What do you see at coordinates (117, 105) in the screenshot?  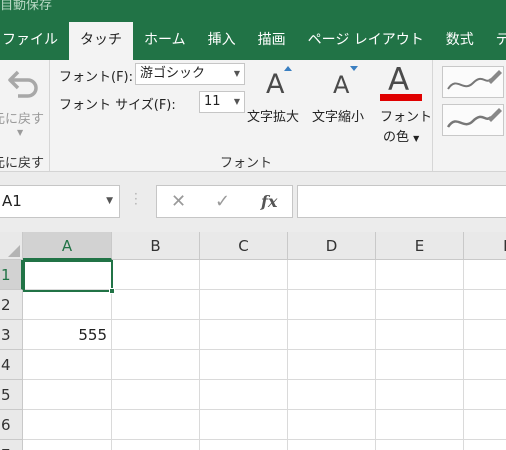 I see `font-size-label: フォント サイズ(F):` at bounding box center [117, 105].